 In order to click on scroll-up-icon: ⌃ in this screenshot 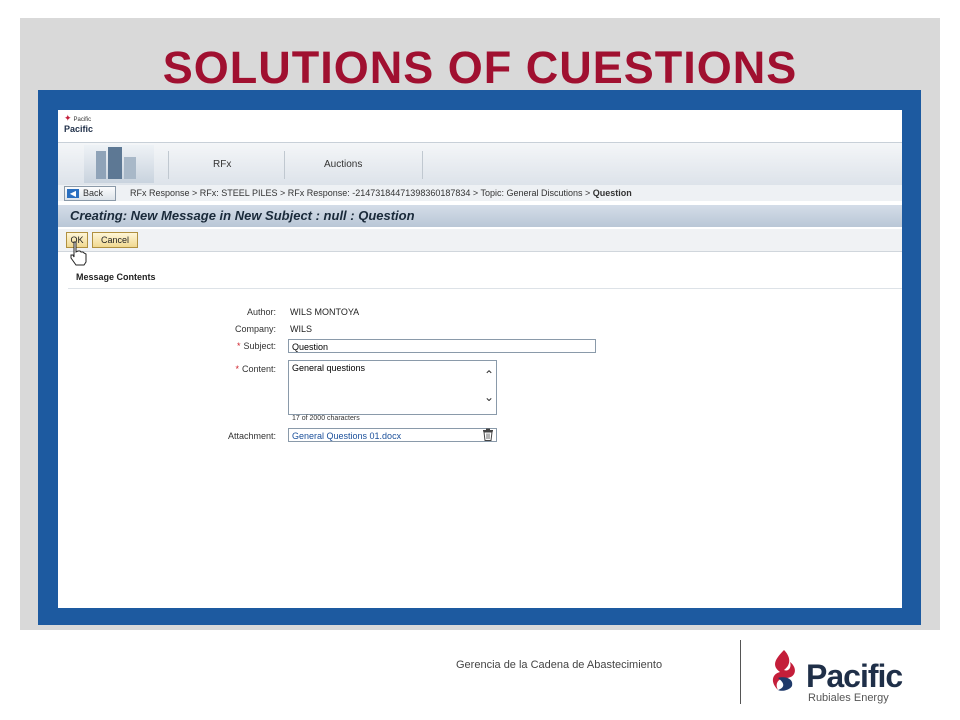, I will do `click(489, 375)`.